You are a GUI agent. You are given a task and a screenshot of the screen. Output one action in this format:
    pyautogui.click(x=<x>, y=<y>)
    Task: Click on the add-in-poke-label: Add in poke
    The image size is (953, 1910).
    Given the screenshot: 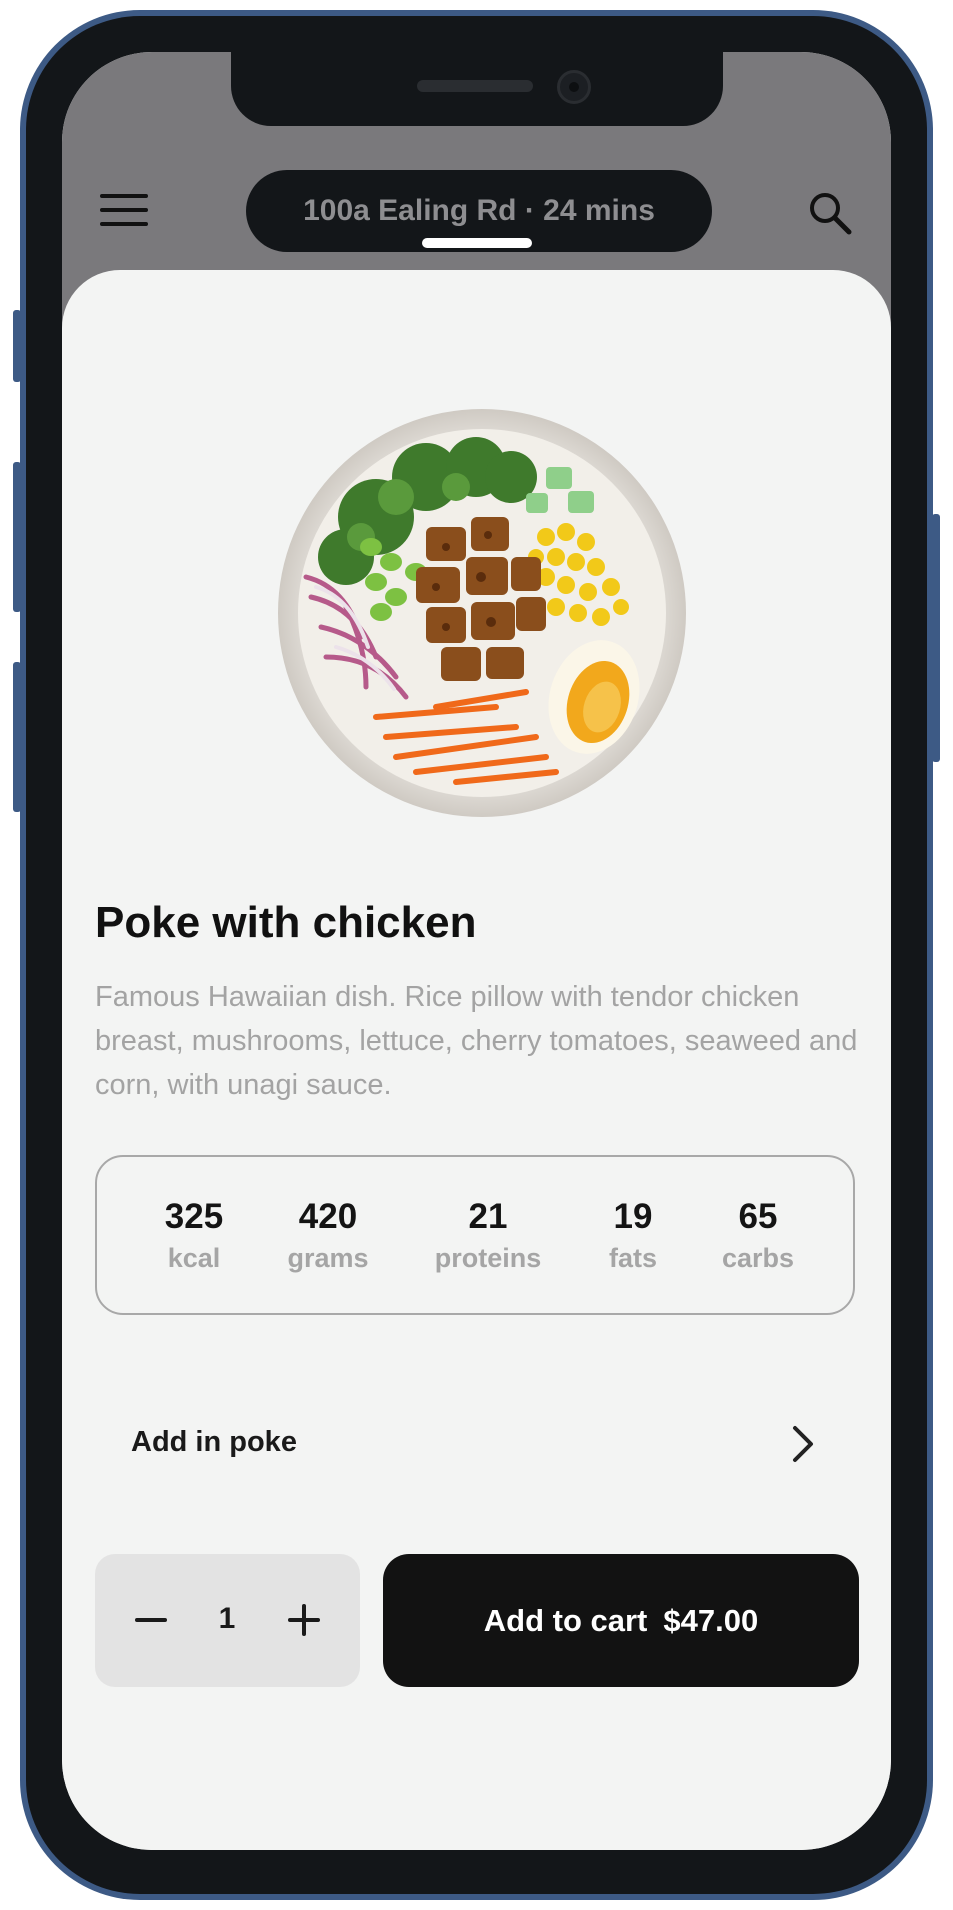 What is the action you would take?
    pyautogui.click(x=214, y=1442)
    